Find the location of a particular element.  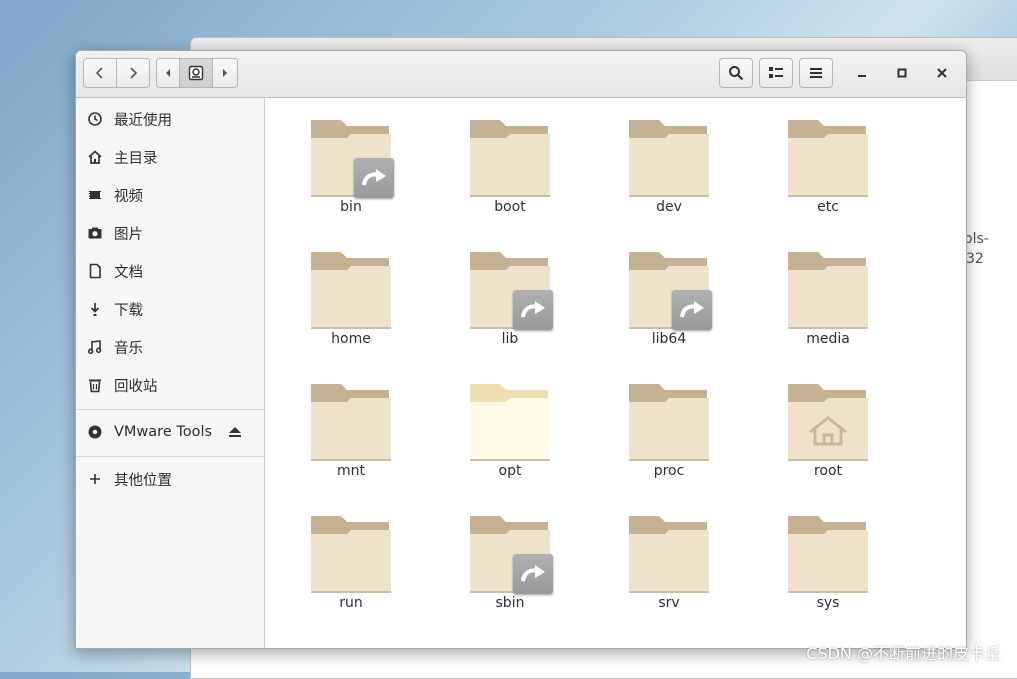

file-item-boot: boot is located at coordinates (510, 158).